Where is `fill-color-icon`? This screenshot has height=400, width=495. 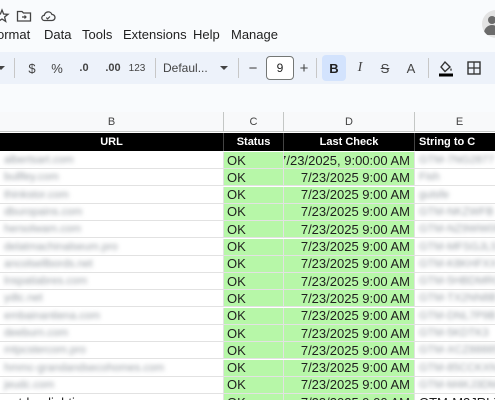 fill-color-icon is located at coordinates (446, 68).